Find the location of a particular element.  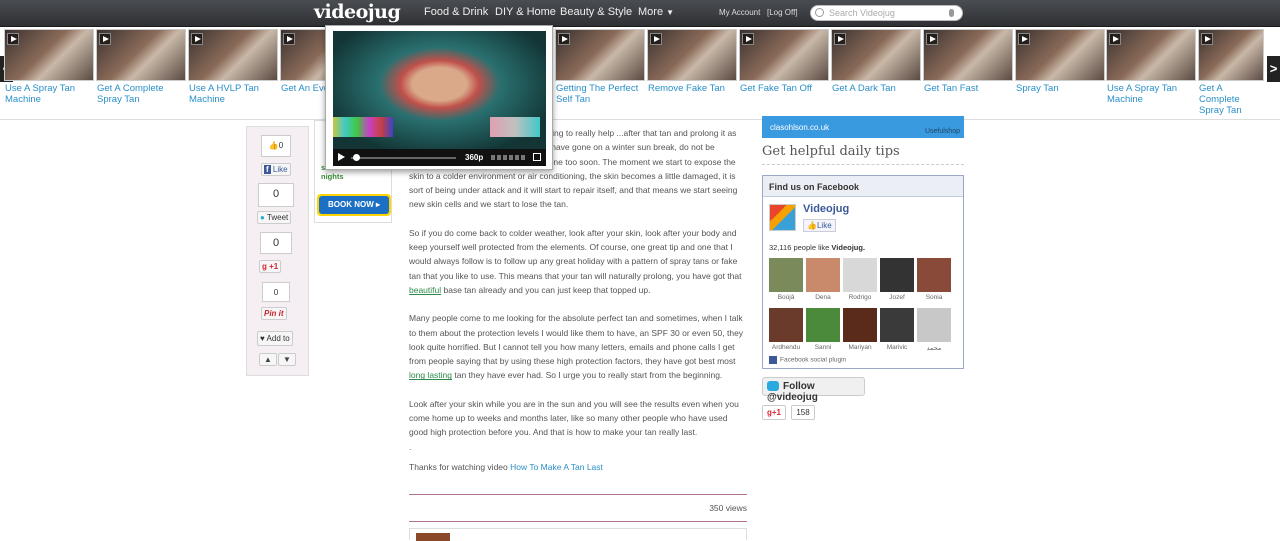

fan-name: Boùjâ is located at coordinates (786, 297).